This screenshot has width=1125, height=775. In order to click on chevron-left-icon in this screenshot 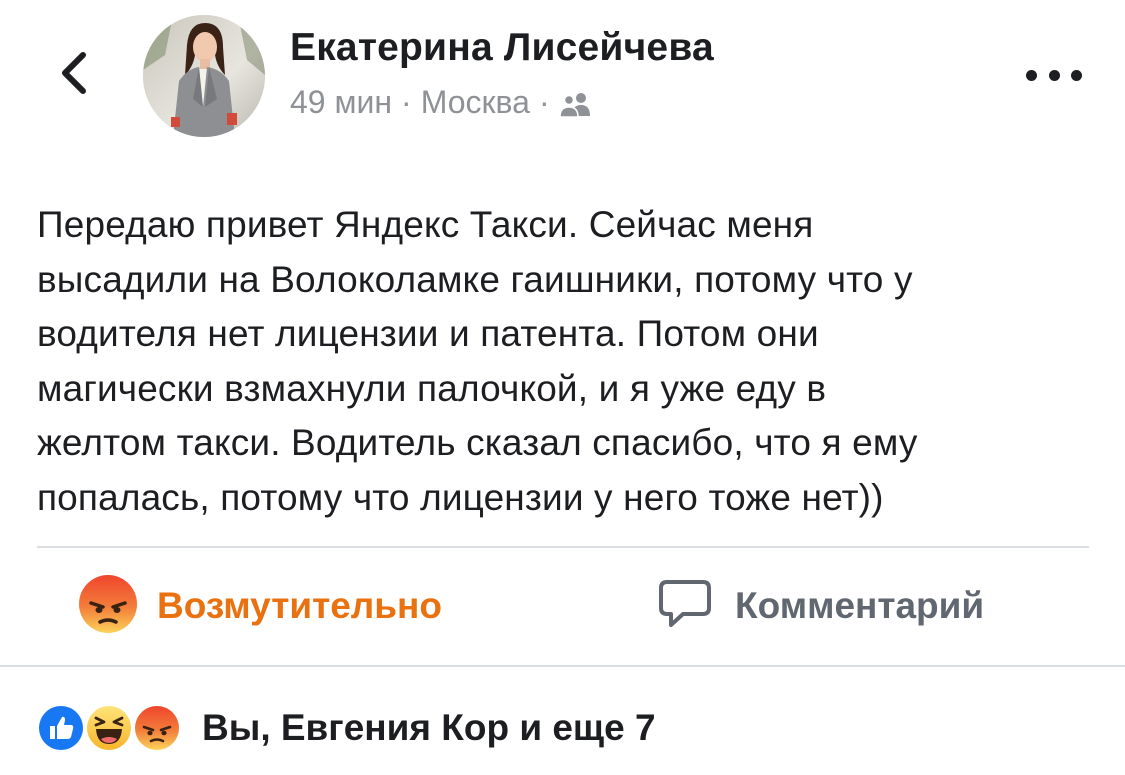, I will do `click(74, 75)`.